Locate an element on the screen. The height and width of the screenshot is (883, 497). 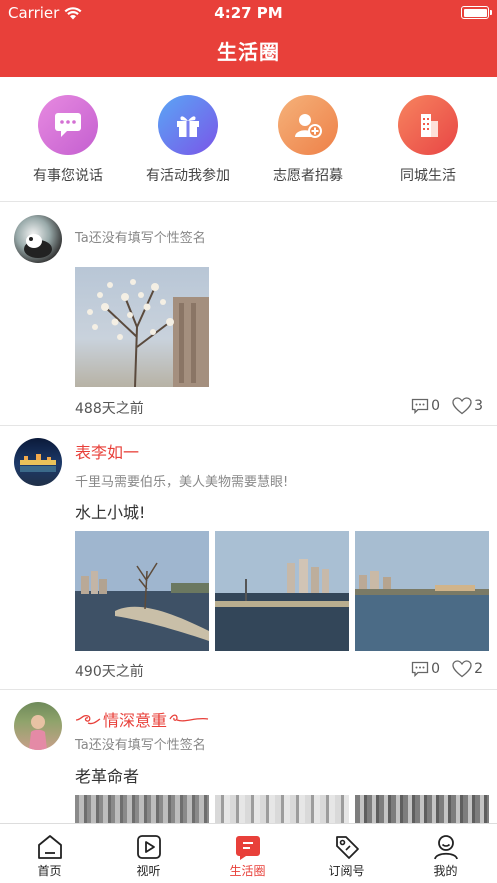
post-content: 老革命者 is located at coordinates (107, 776).